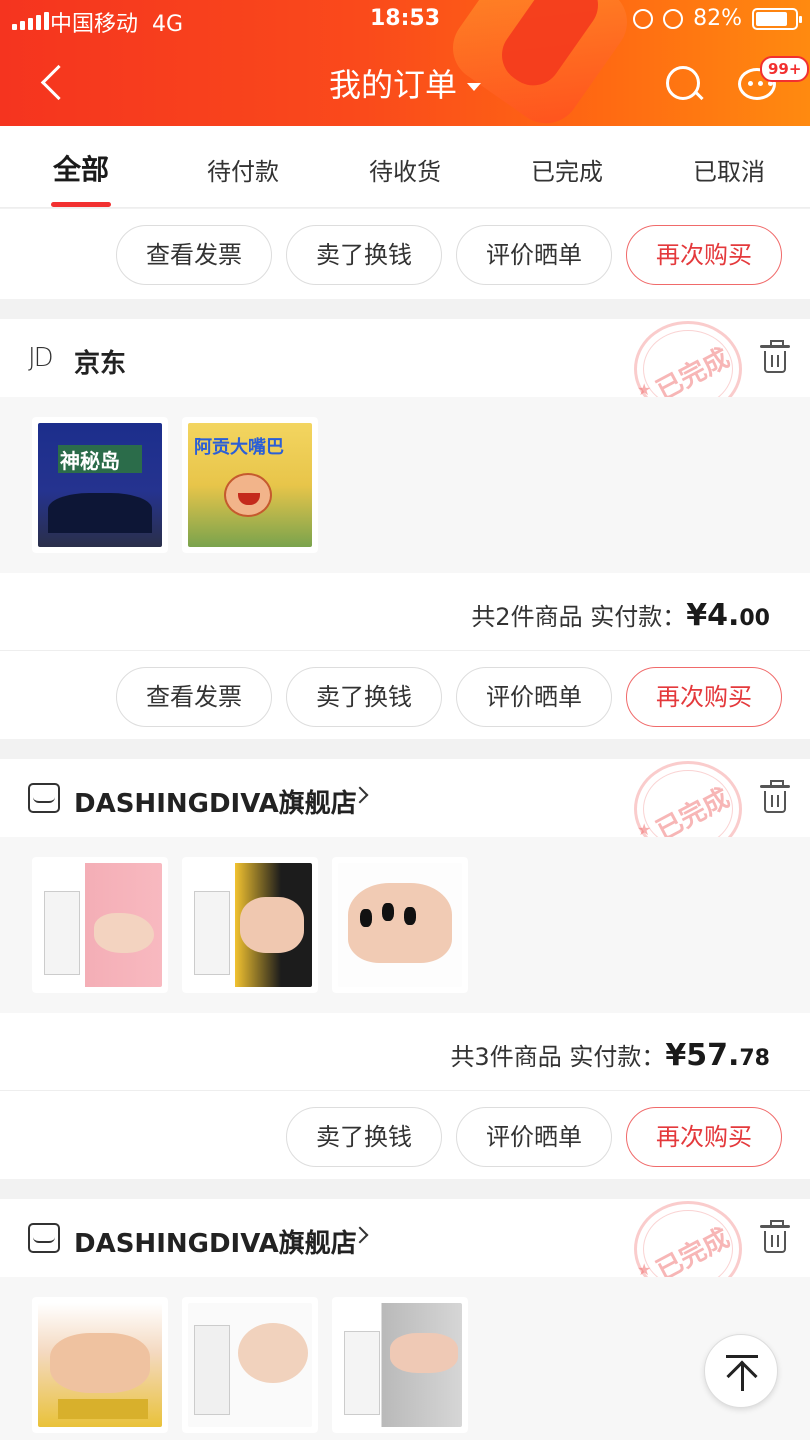 Image resolution: width=810 pixels, height=1440 pixels. I want to click on alarm-icon, so click(673, 18).